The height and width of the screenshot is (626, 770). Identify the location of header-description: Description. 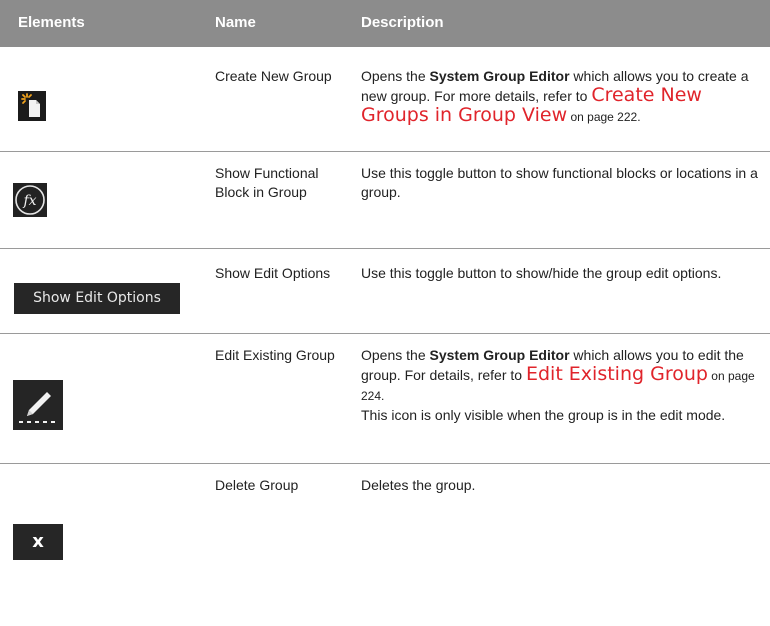
(402, 22).